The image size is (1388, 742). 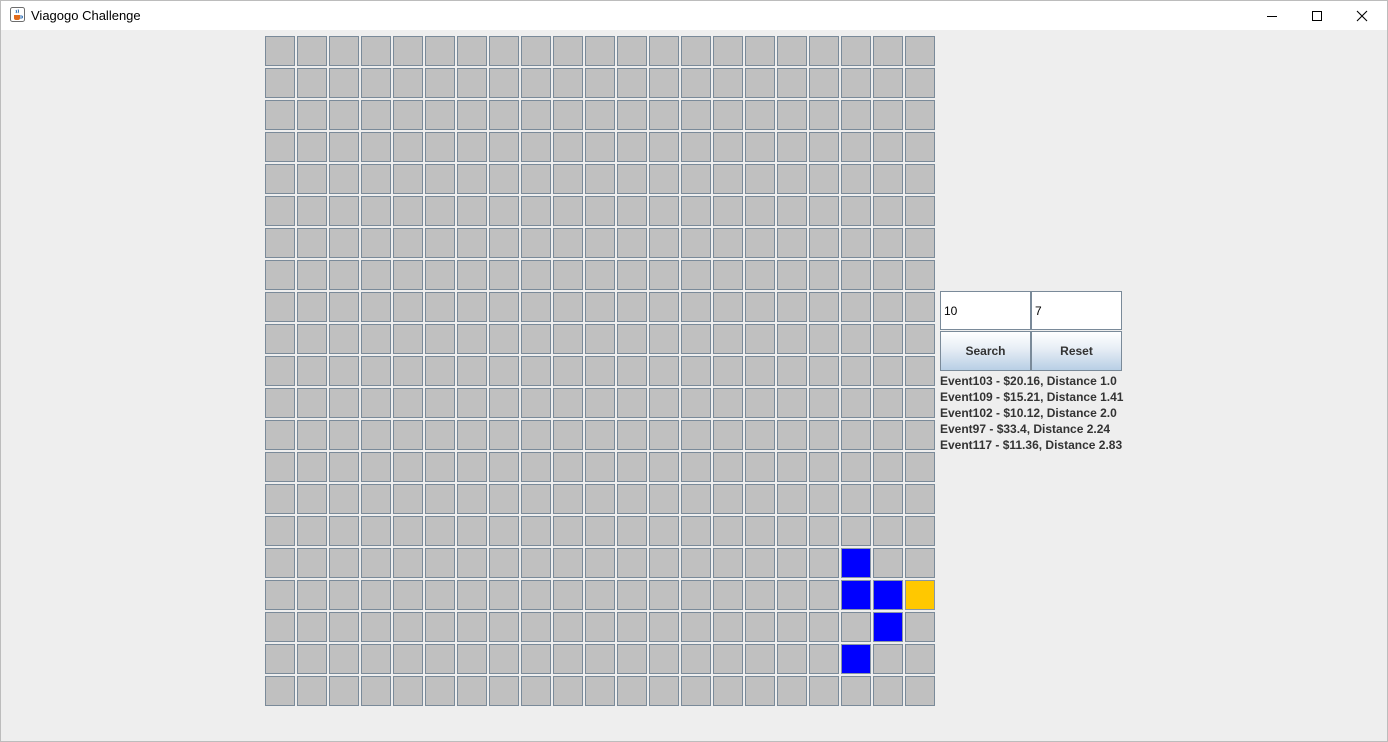 What do you see at coordinates (1076, 351) in the screenshot?
I see `reset-button: Reset` at bounding box center [1076, 351].